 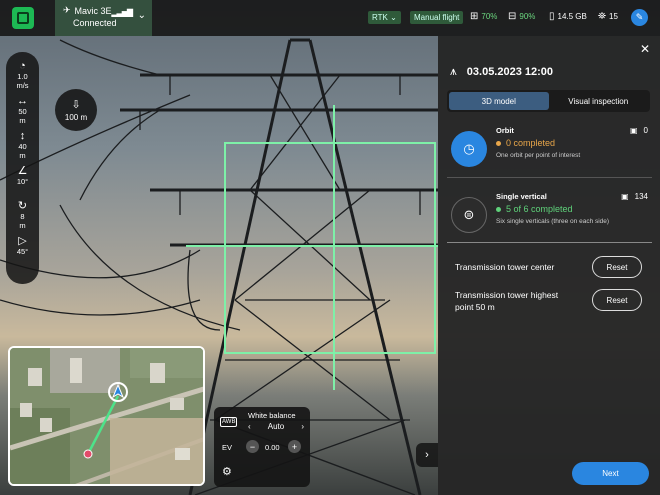 I want to click on v-dist-unit: m, so click(x=22, y=155).